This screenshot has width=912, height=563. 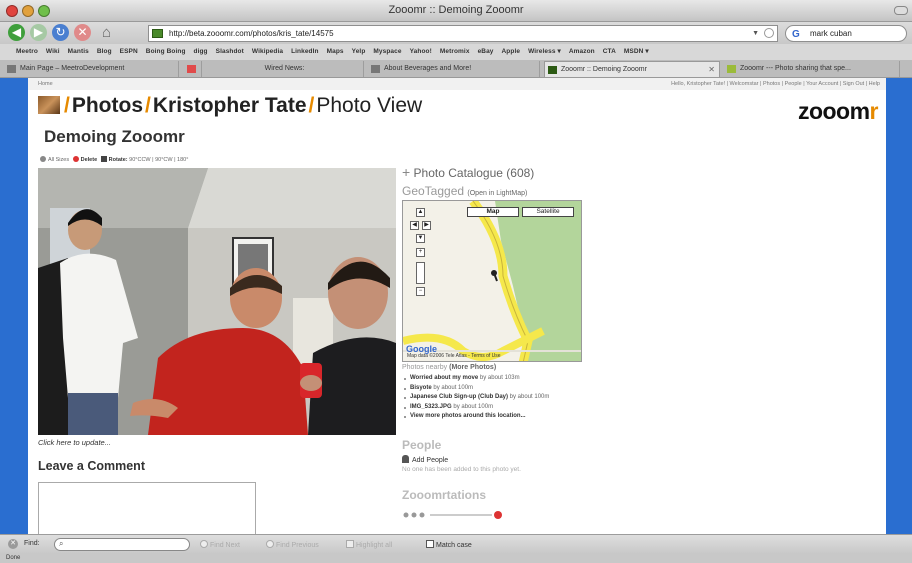 I want to click on bookmark-item: ESPN, so click(x=129, y=51).